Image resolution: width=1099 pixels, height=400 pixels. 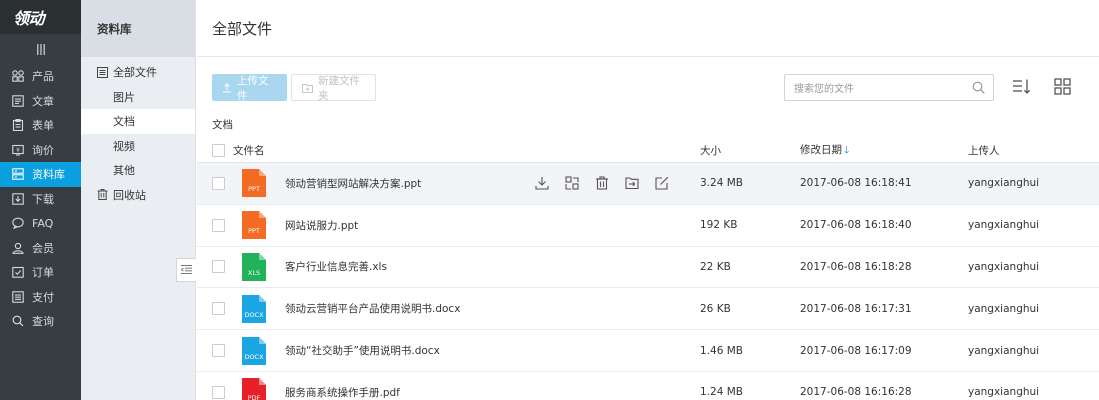 I want to click on sub-item-other: 其他, so click(x=138, y=170).